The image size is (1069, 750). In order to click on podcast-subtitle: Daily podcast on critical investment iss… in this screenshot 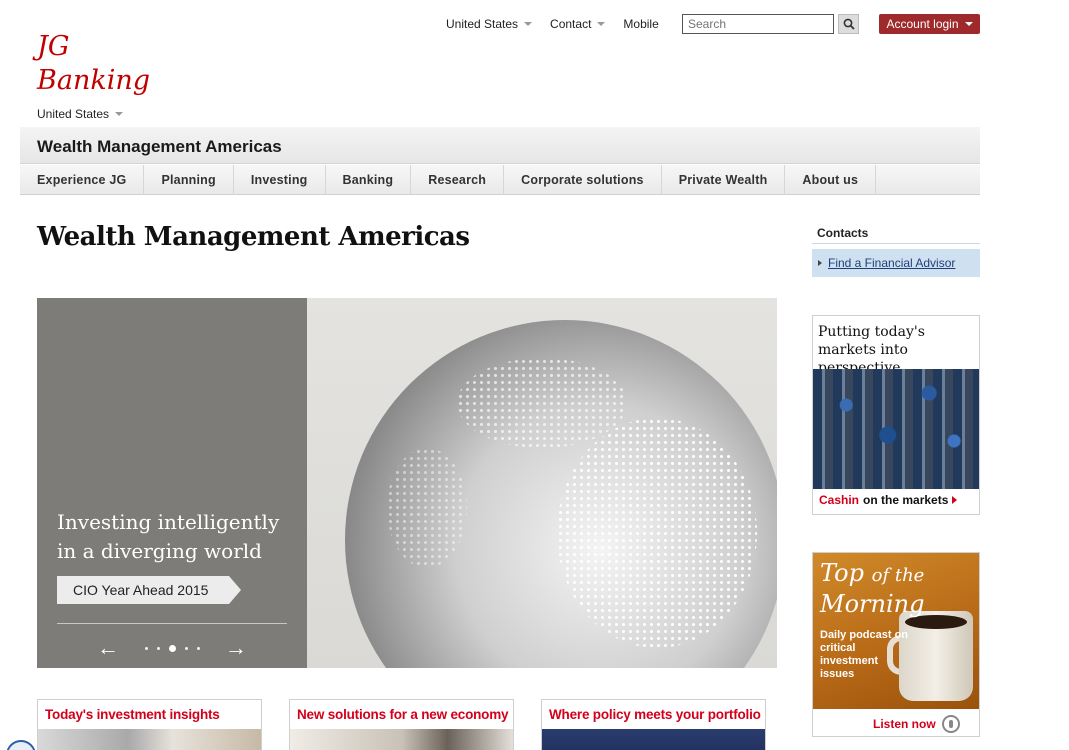, I will do `click(864, 654)`.